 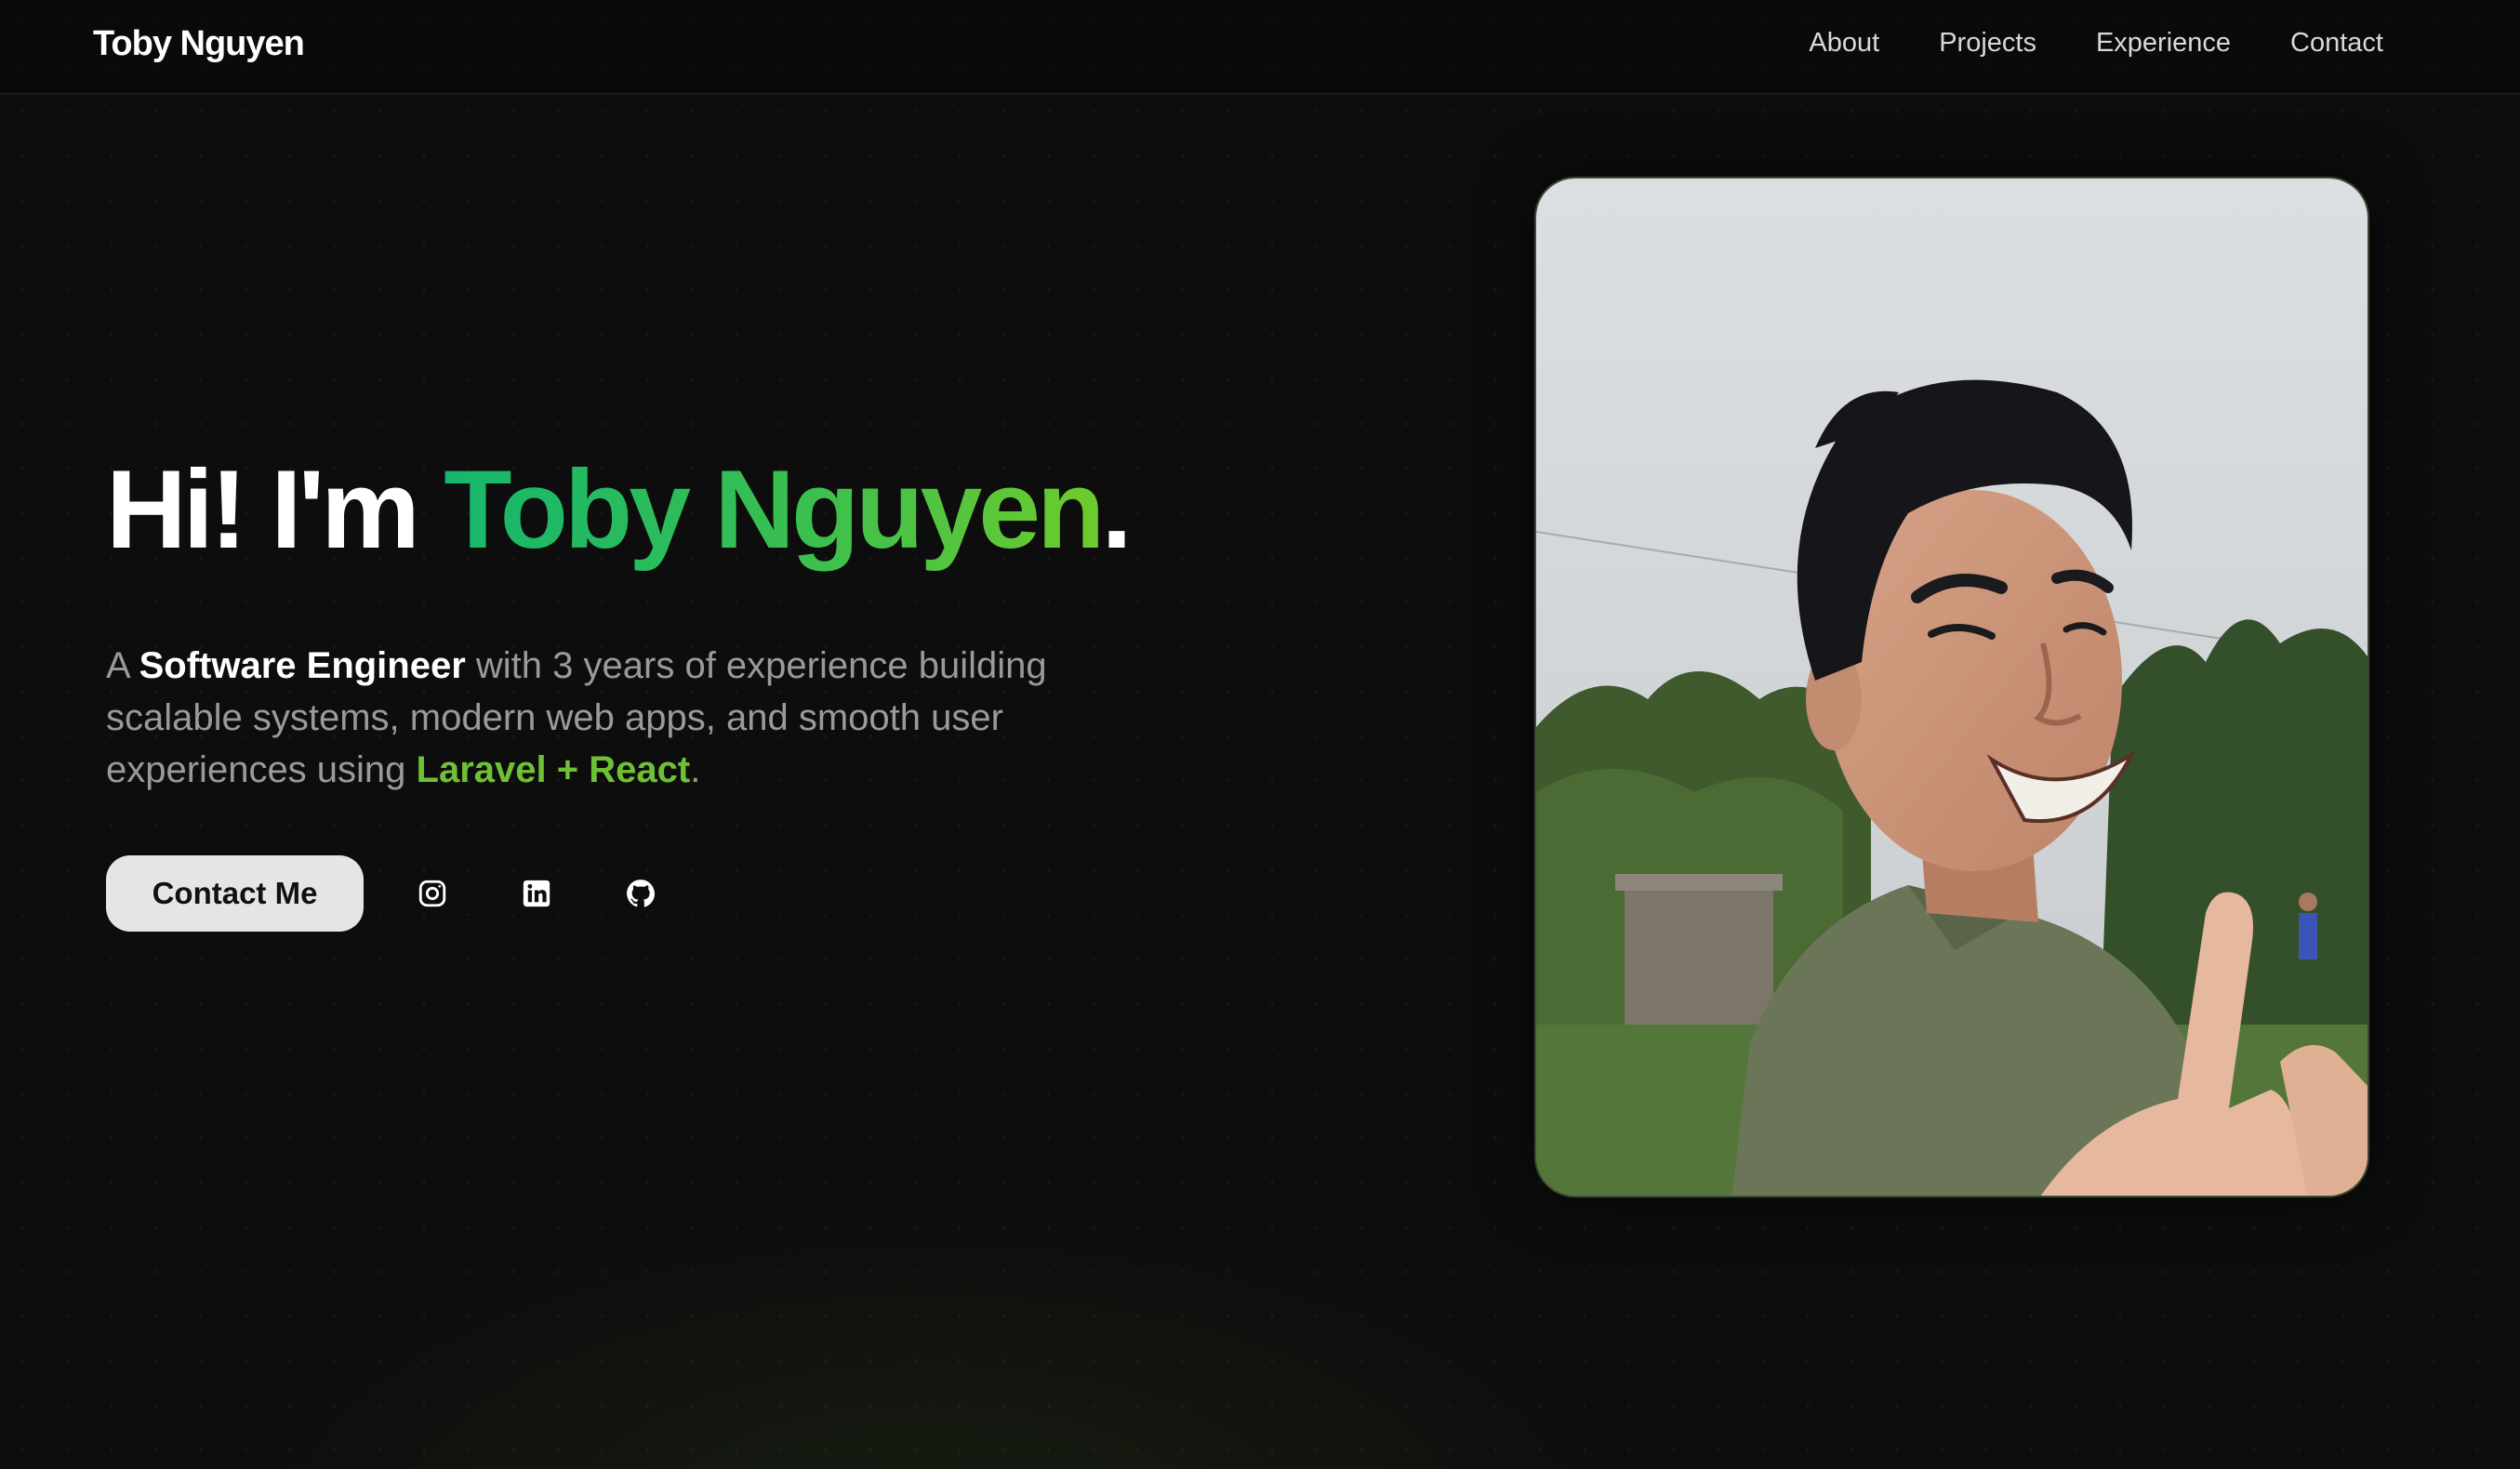 What do you see at coordinates (199, 44) in the screenshot?
I see `brand-logo: Toby Nguyen` at bounding box center [199, 44].